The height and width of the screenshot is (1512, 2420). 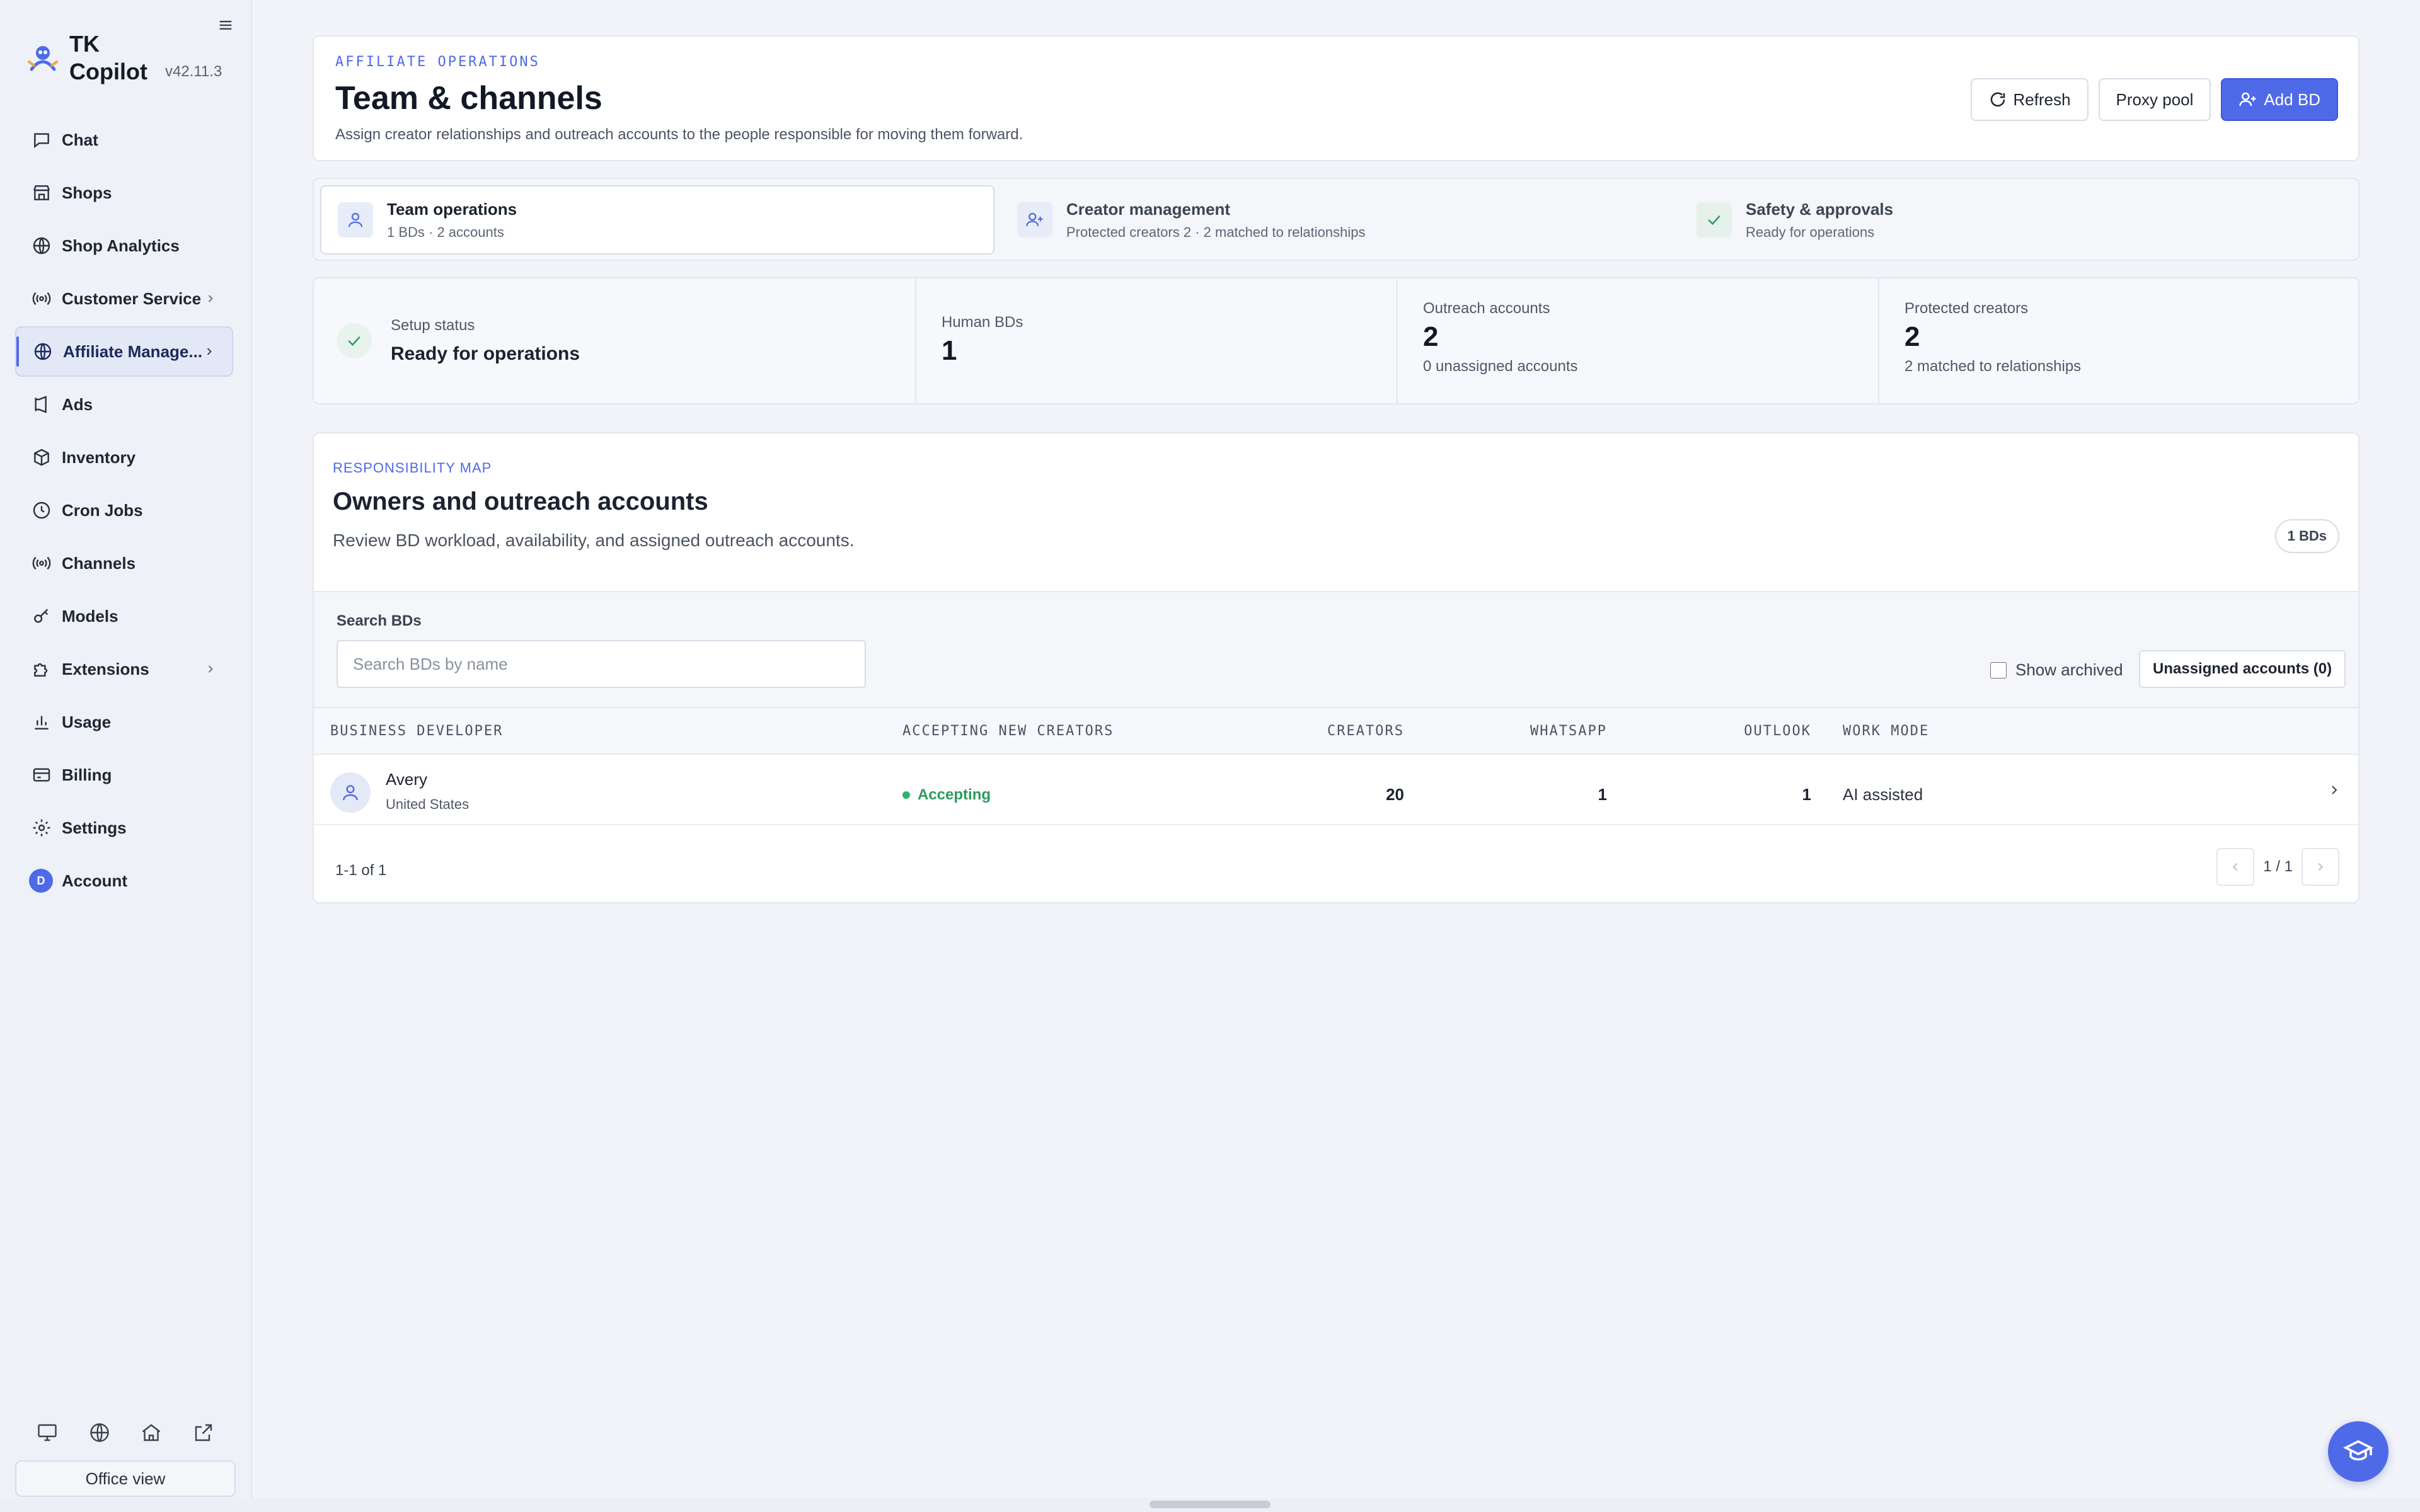 What do you see at coordinates (1366, 731) in the screenshot?
I see `column-header-creators: CREATORS` at bounding box center [1366, 731].